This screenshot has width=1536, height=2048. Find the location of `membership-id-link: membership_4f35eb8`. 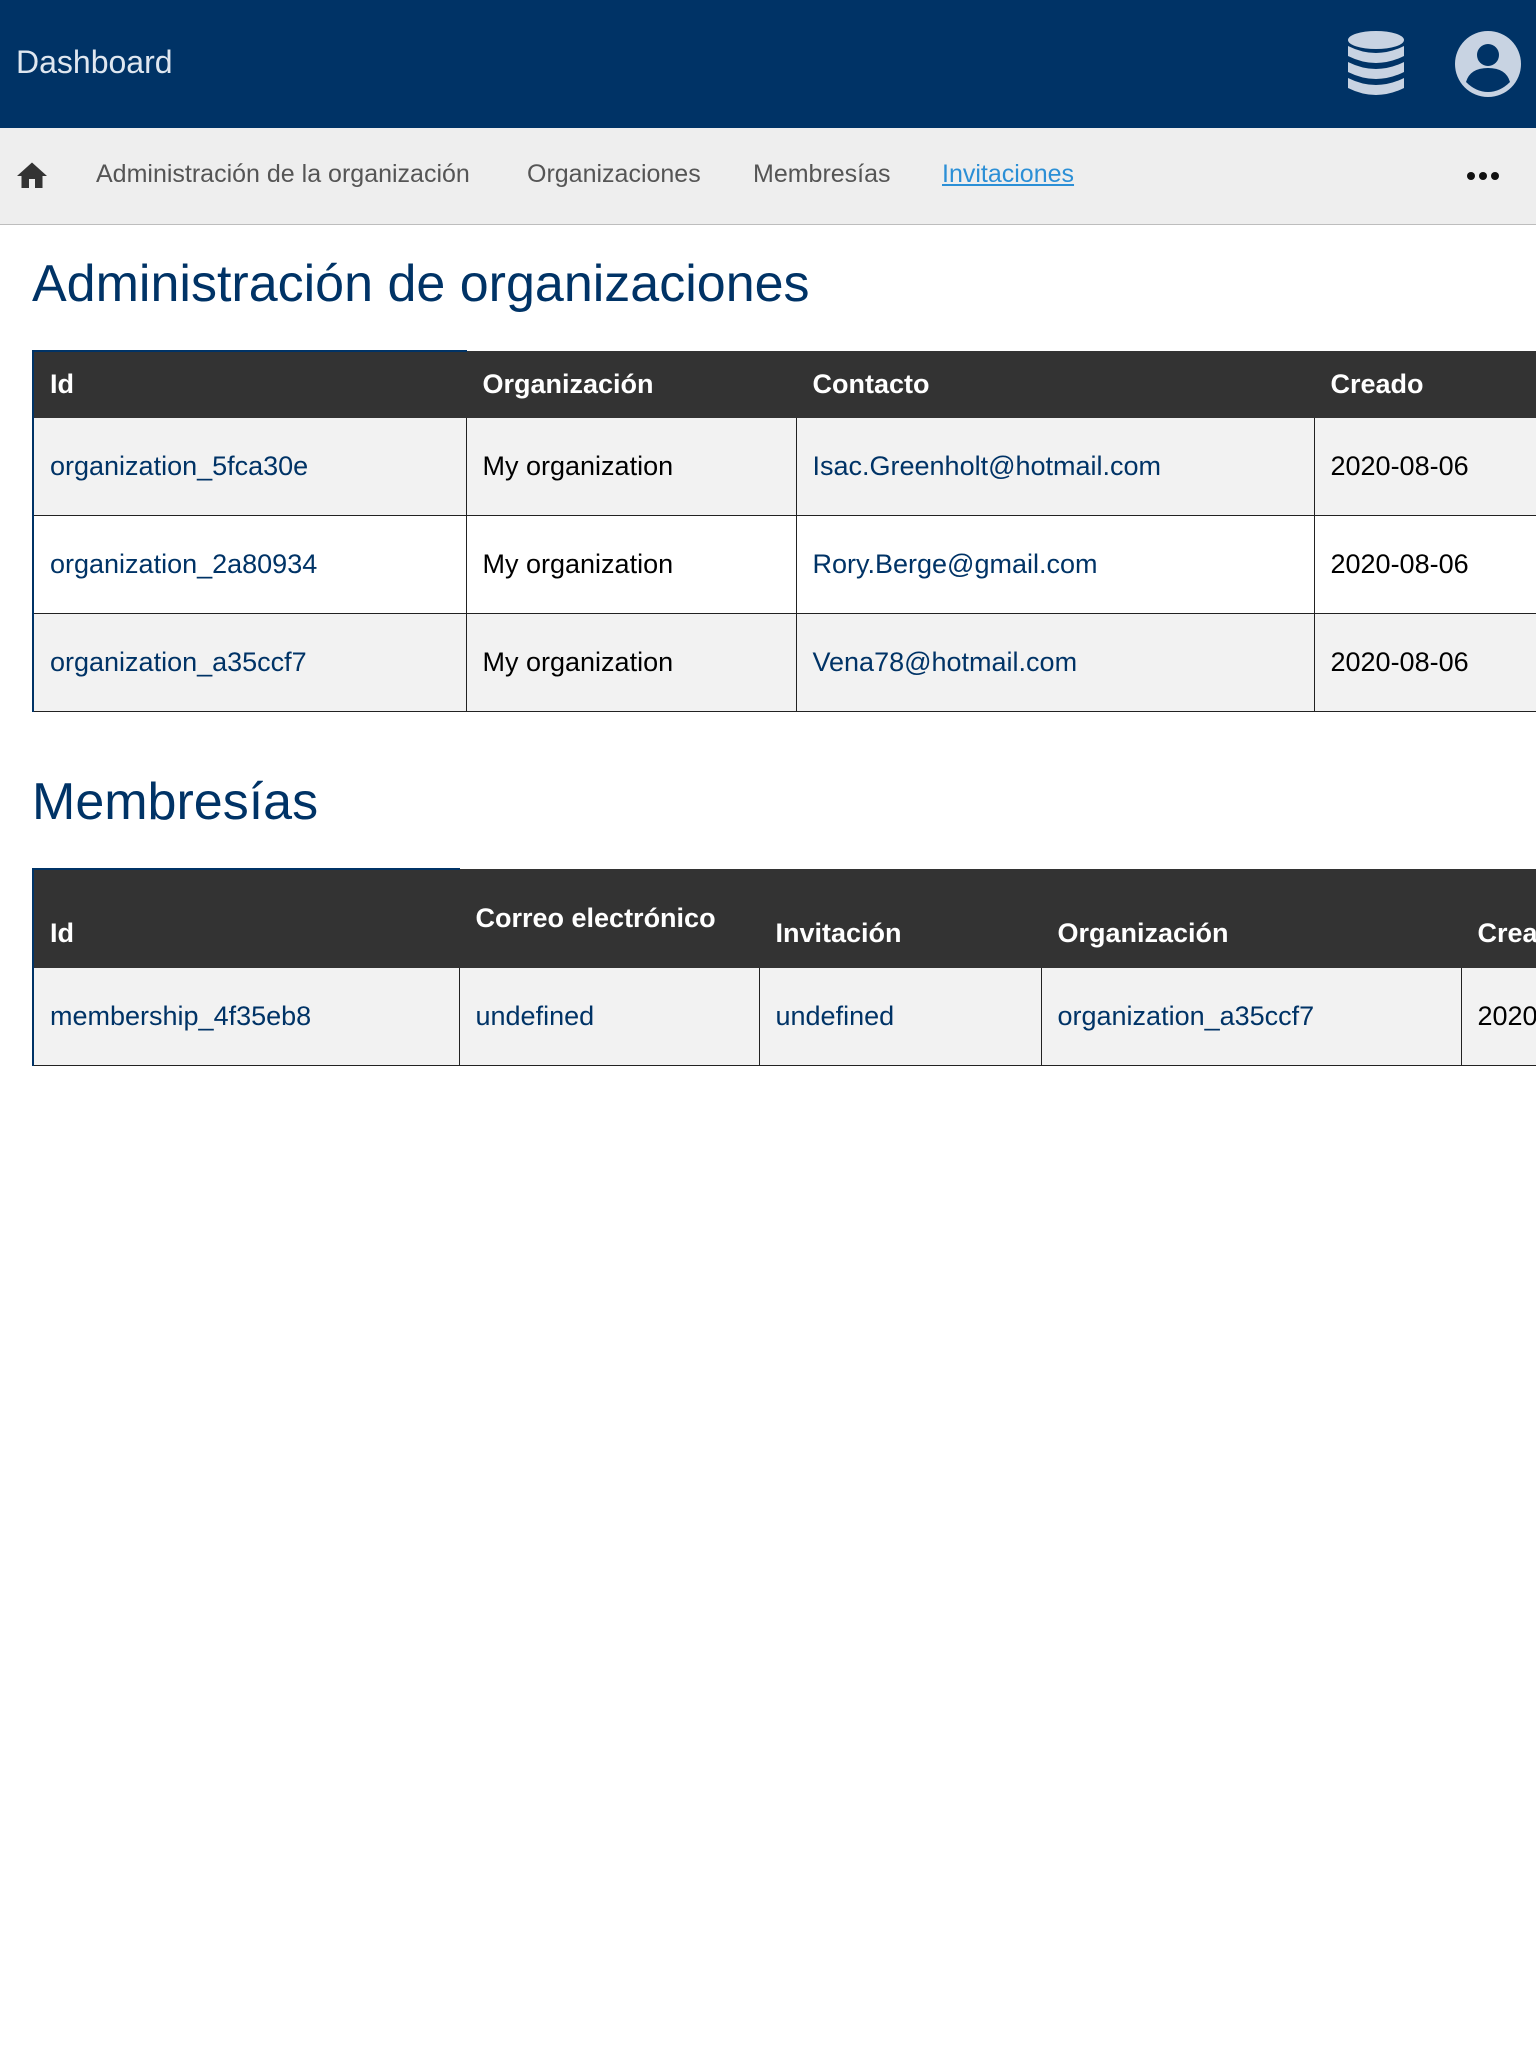

membership-id-link: membership_4f35eb8 is located at coordinates (180, 1016).